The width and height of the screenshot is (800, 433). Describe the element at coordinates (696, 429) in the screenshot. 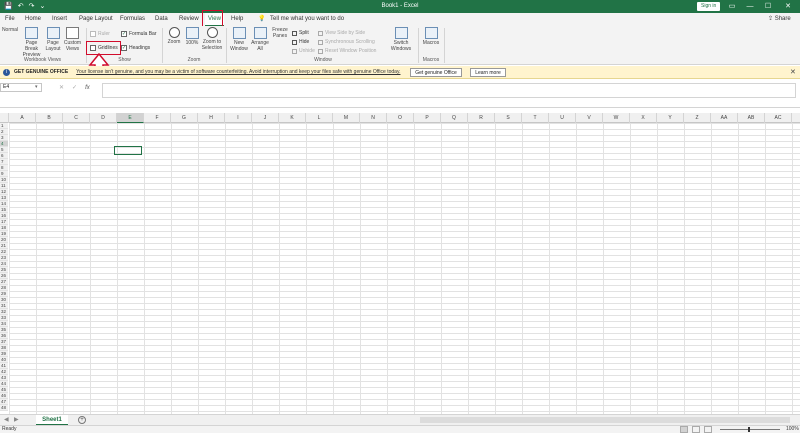

I see `page-layout-status-icon` at that location.